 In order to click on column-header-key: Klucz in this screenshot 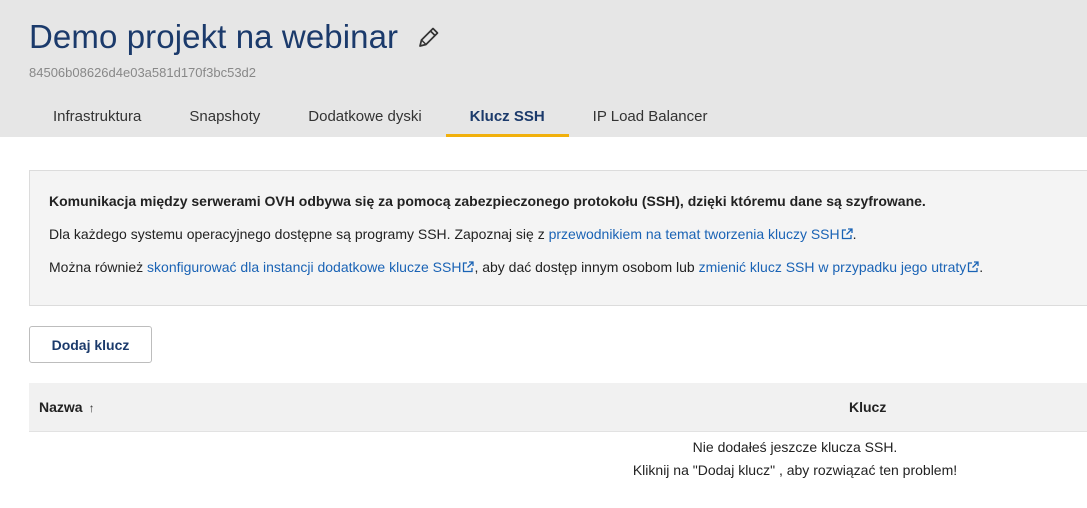, I will do `click(868, 407)`.